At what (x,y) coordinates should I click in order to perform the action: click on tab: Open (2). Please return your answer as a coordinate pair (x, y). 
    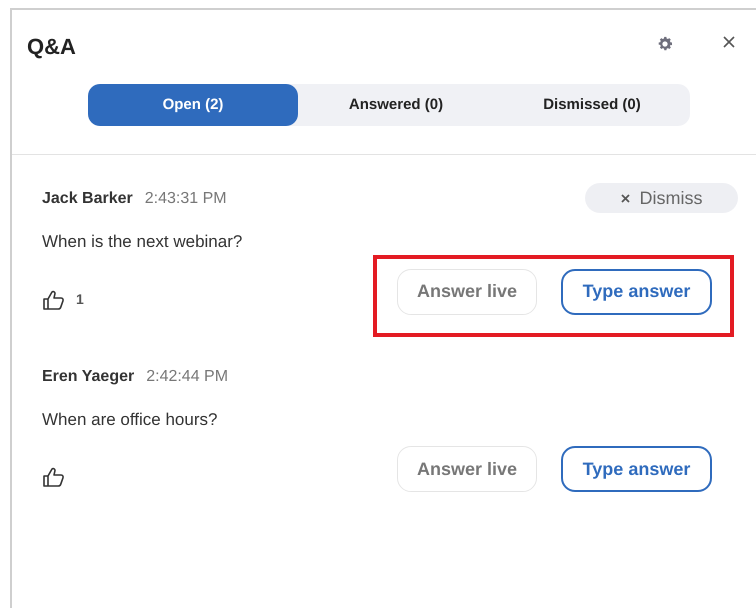
    Looking at the image, I should click on (193, 105).